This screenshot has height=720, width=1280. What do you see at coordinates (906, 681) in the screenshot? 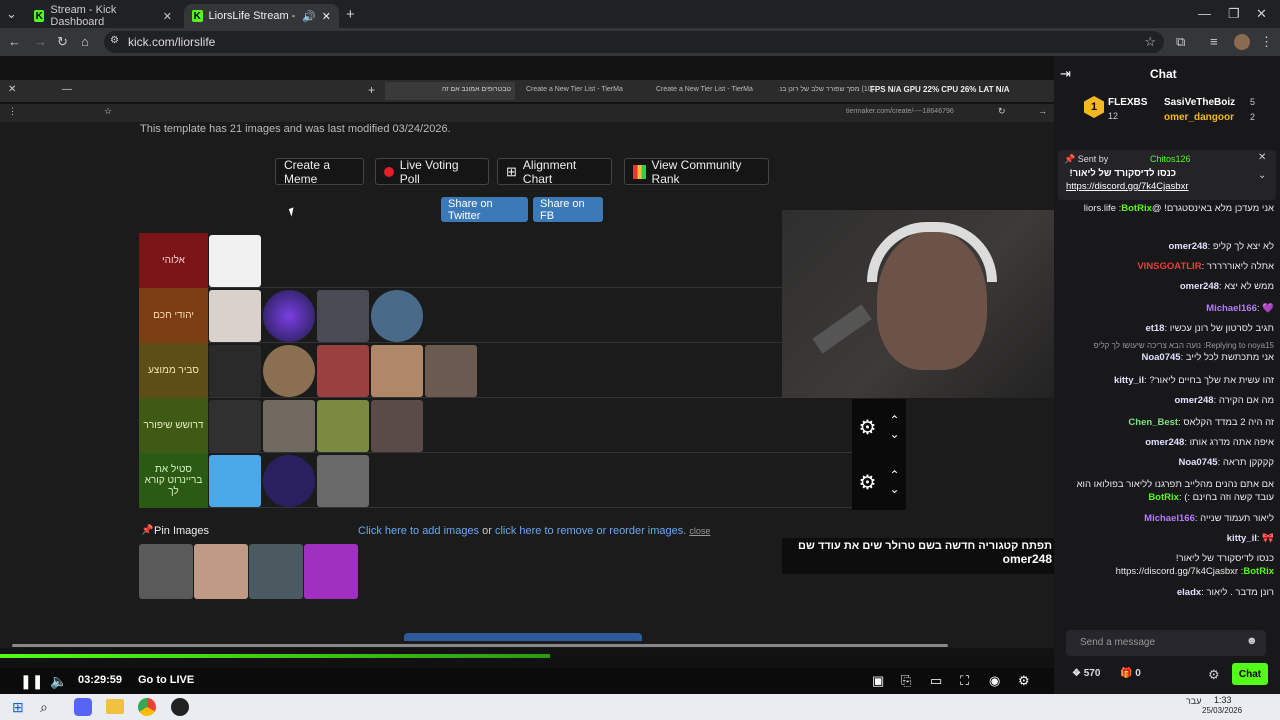
I see `clip-icon: ⎘` at bounding box center [906, 681].